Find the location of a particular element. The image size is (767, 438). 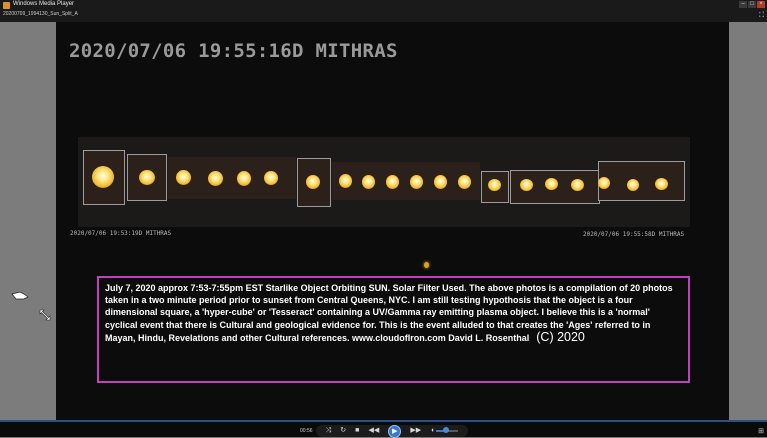

volume-knob is located at coordinates (446, 430).